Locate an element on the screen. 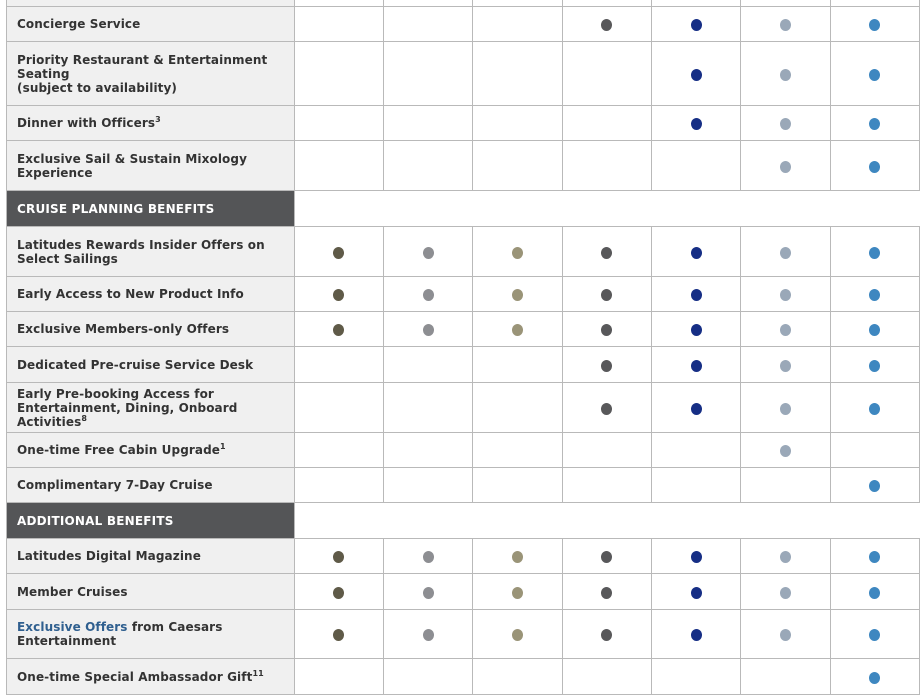 This screenshot has height=700, width=920. benefit-label-note: (subject to availability) is located at coordinates (97, 87).